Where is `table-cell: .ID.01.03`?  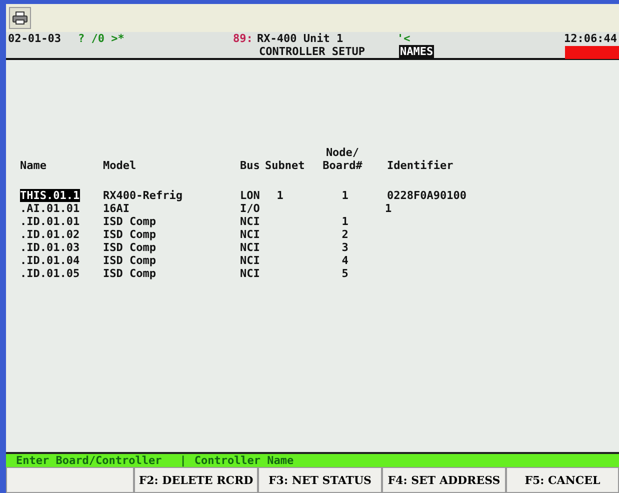
table-cell: .ID.01.03 is located at coordinates (50, 247).